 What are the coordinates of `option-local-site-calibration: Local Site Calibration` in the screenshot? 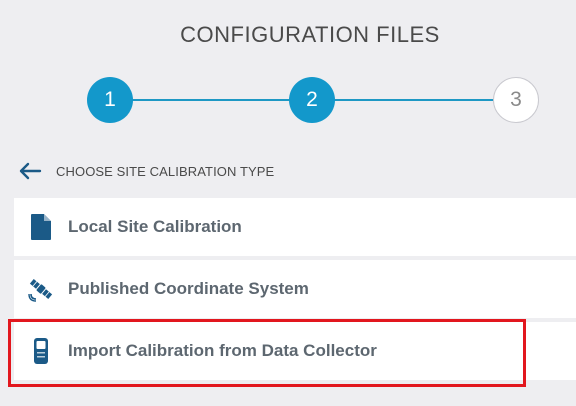 It's located at (295, 227).